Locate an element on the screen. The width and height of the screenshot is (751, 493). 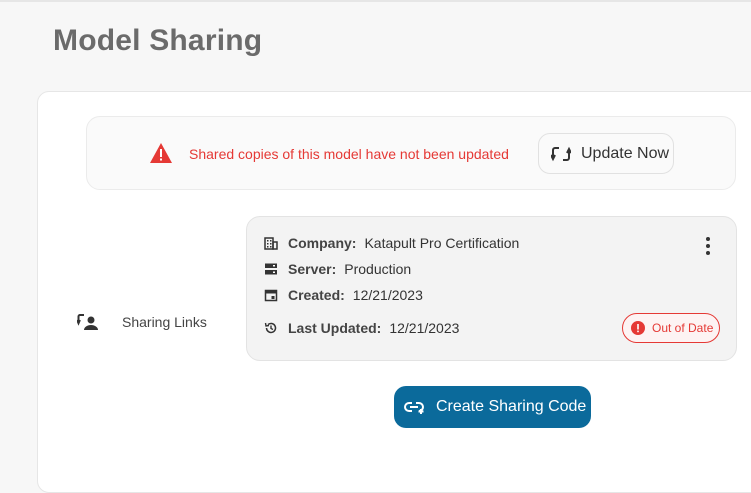
building-icon is located at coordinates (271, 243).